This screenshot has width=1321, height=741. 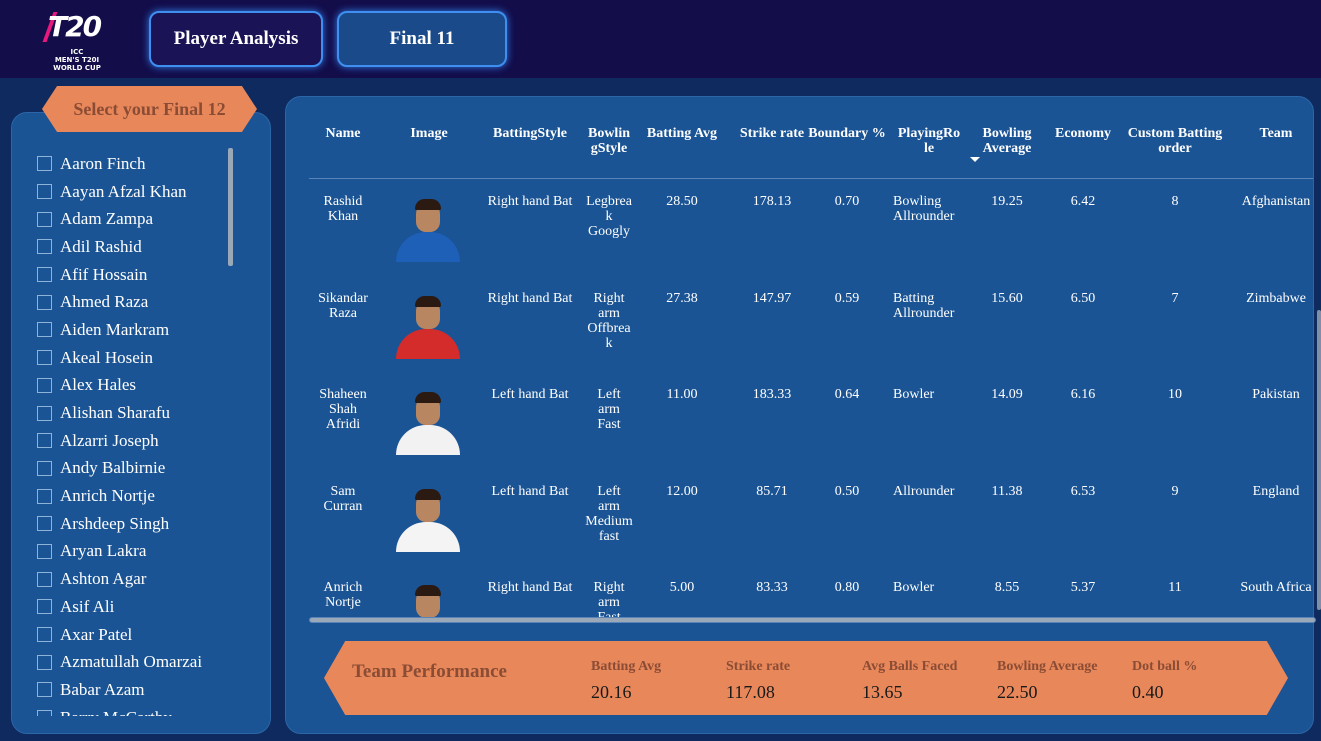 I want to click on player-option: Afif Hossain, so click(x=132, y=275).